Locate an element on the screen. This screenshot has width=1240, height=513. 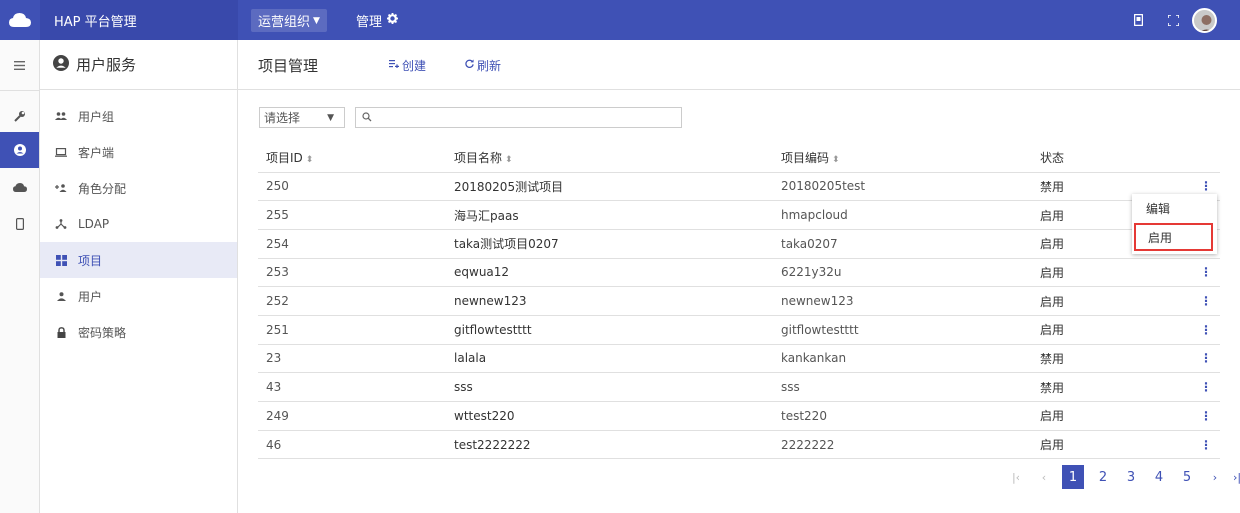
sidebar-item-label: 用户 is located at coordinates (90, 296).